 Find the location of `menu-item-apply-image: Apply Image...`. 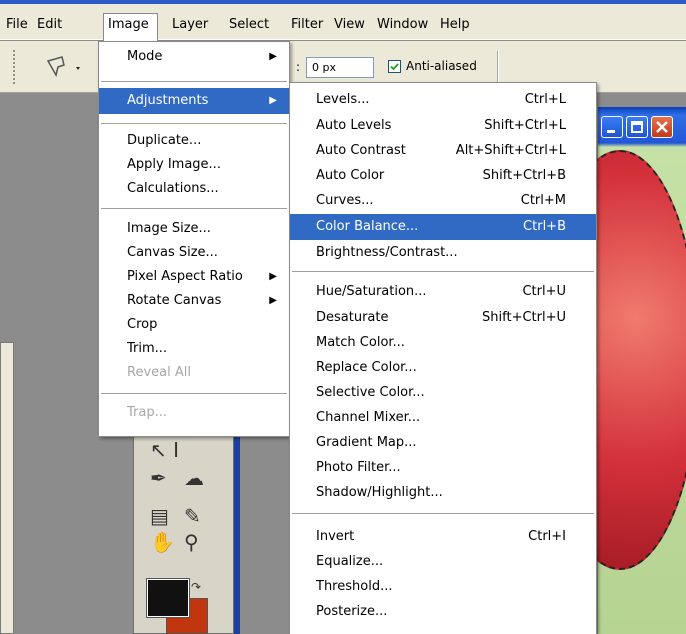

menu-item-apply-image: Apply Image... is located at coordinates (194, 165).